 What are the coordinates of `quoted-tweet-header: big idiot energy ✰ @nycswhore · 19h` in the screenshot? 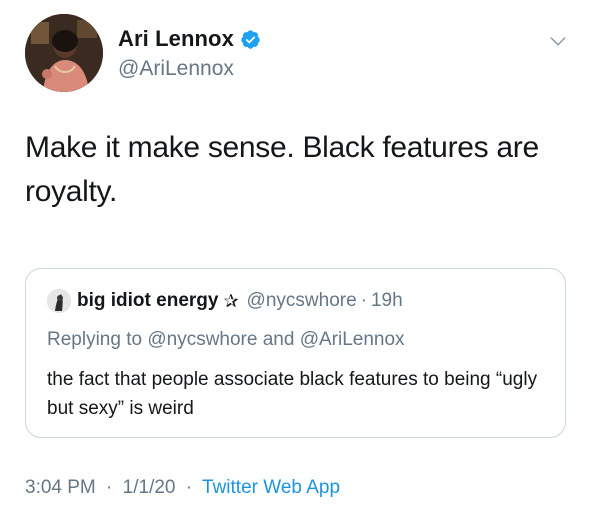 It's located at (225, 301).